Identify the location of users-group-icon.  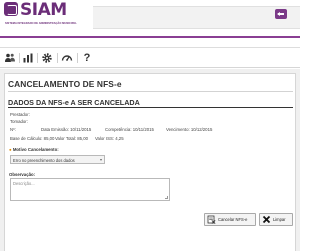
(10, 58).